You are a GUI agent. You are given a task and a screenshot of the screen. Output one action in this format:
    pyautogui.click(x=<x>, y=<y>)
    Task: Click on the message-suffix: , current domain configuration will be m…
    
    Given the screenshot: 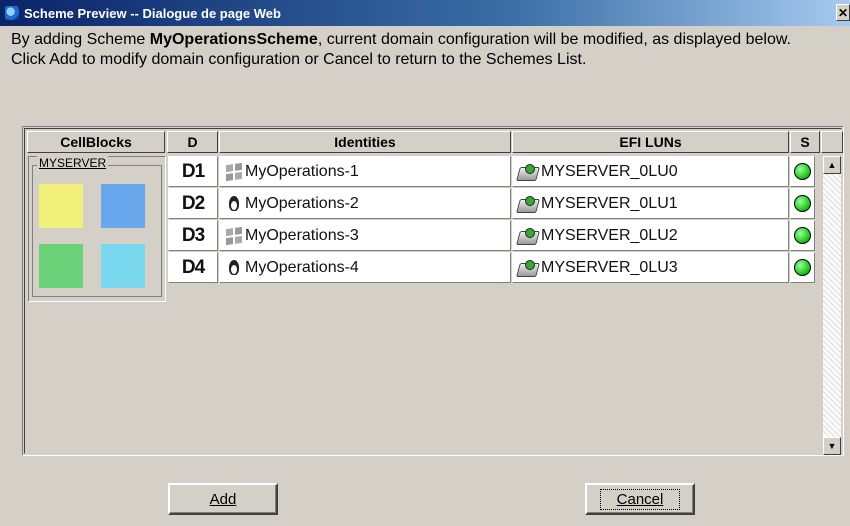 What is the action you would take?
    pyautogui.click(x=554, y=39)
    